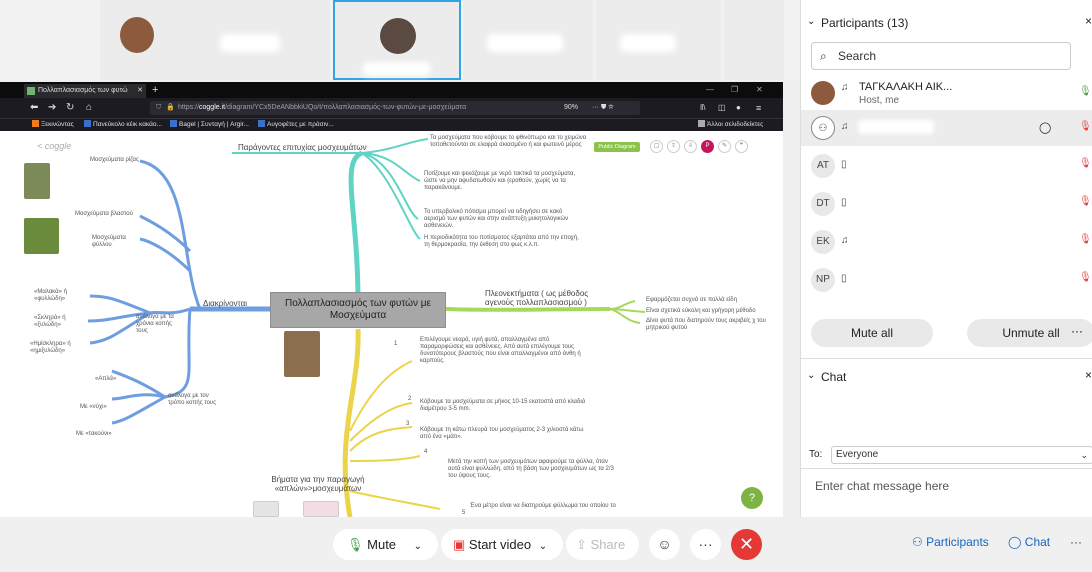 This screenshot has height=572, width=1092. Describe the element at coordinates (752, 498) in the screenshot. I see `help-button: ?` at that location.